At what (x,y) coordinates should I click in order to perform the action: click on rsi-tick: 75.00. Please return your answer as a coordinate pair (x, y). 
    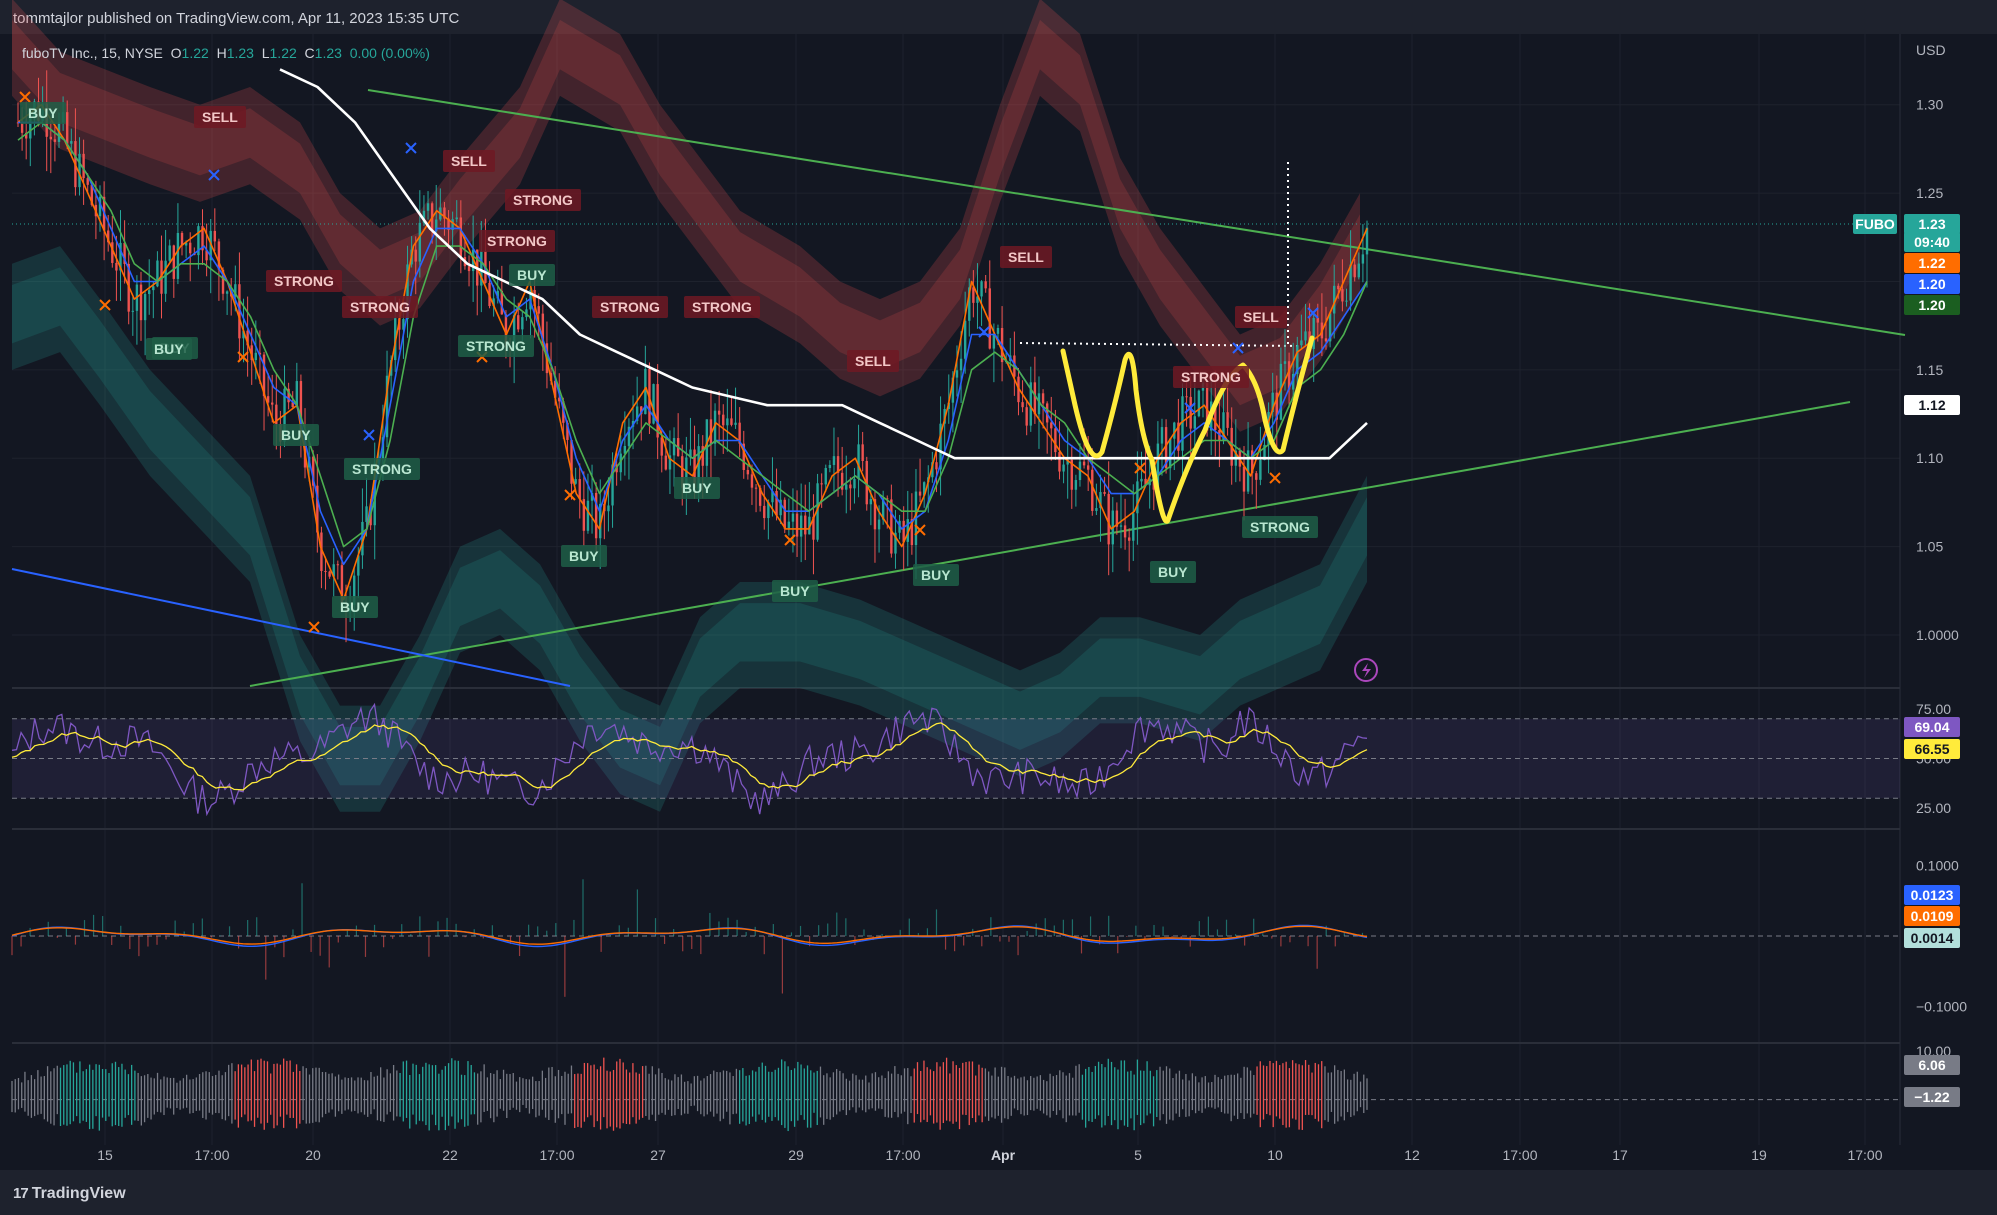
    Looking at the image, I should click on (1933, 709).